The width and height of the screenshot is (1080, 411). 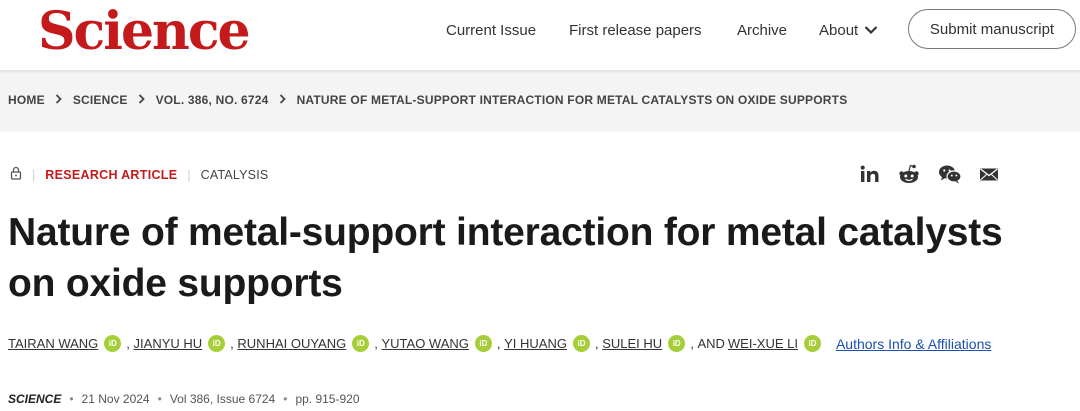 I want to click on publication-date: 21 Nov 2024, so click(x=115, y=399).